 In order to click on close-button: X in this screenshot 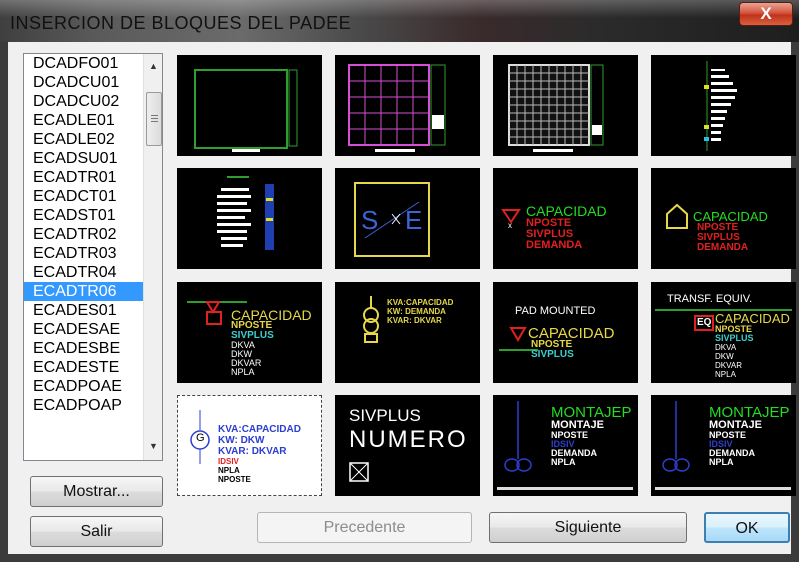, I will do `click(766, 14)`.